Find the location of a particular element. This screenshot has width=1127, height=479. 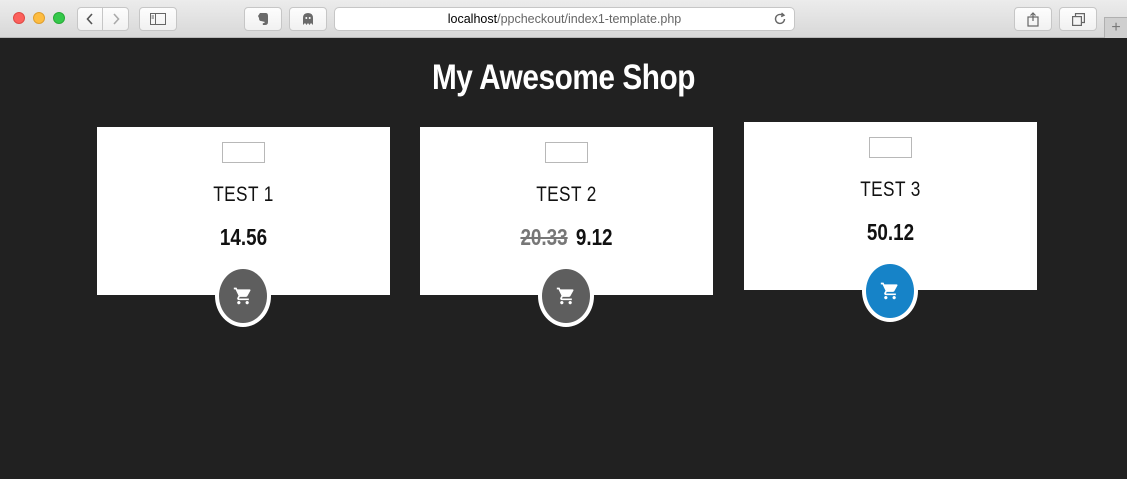

forward-icon is located at coordinates (116, 19).